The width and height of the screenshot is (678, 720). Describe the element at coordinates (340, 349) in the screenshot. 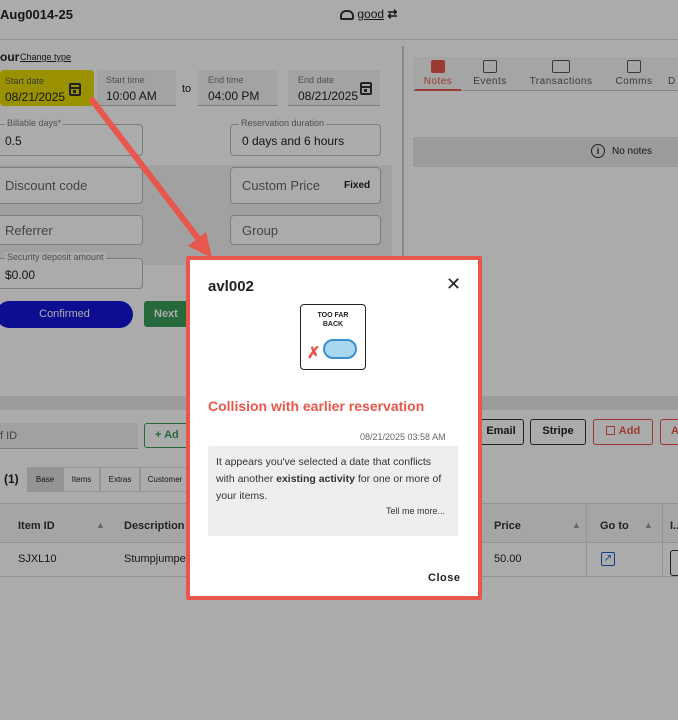

I see `back-arrow-icon` at that location.